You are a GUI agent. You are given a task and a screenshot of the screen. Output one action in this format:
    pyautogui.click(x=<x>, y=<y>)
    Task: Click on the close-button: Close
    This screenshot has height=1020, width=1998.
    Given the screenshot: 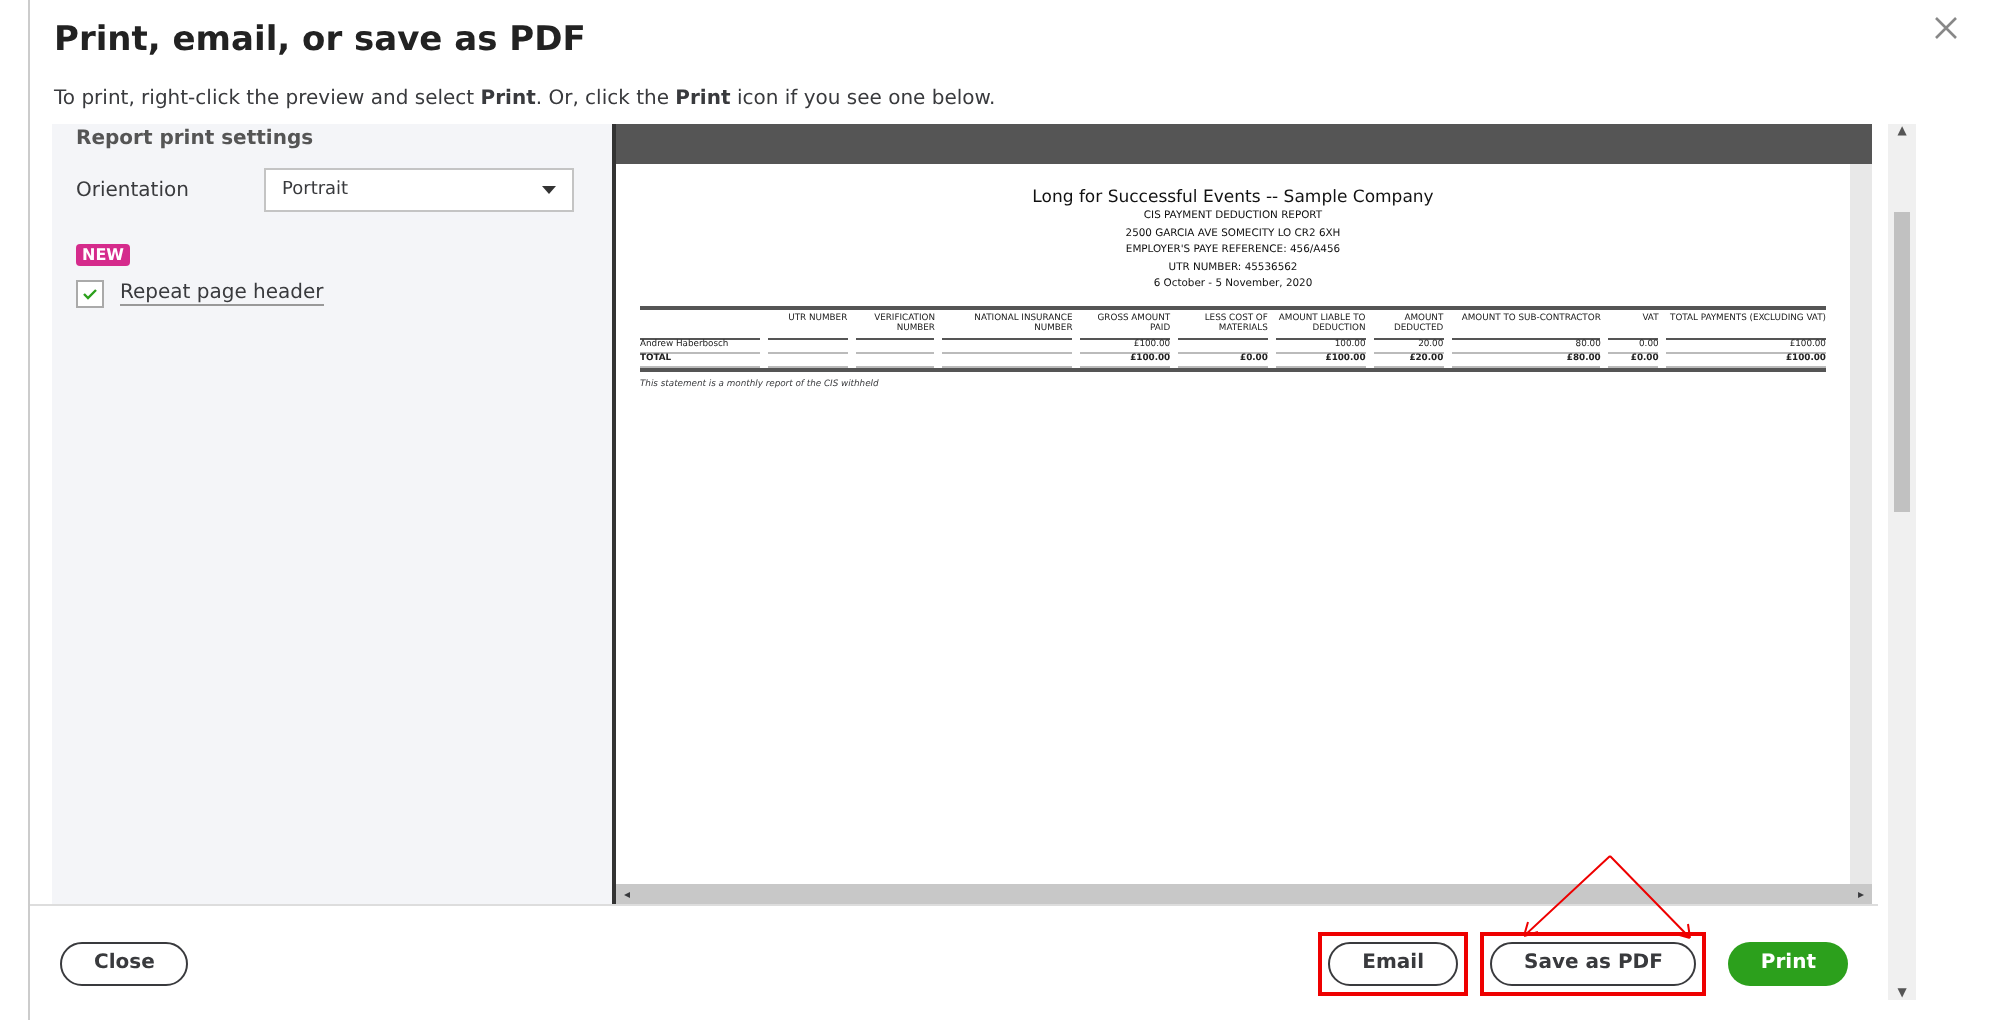 What is the action you would take?
    pyautogui.click(x=124, y=963)
    